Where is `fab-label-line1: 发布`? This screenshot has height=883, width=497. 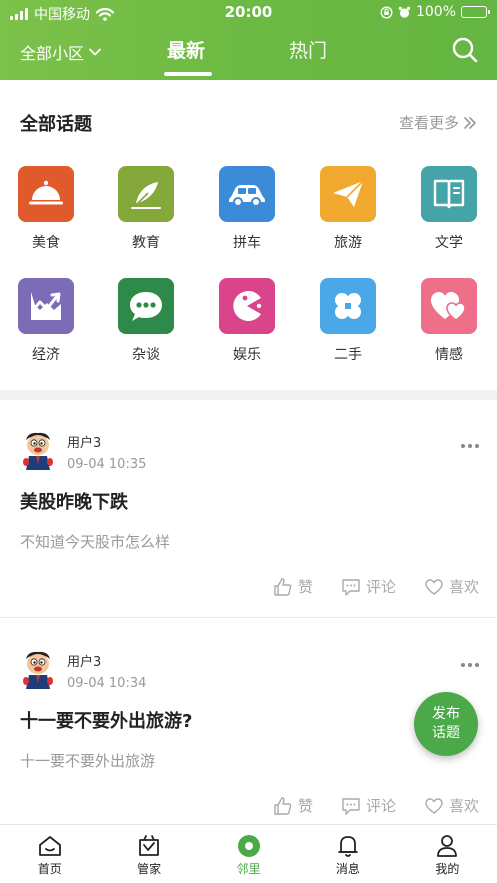 fab-label-line1: 发布 is located at coordinates (446, 714).